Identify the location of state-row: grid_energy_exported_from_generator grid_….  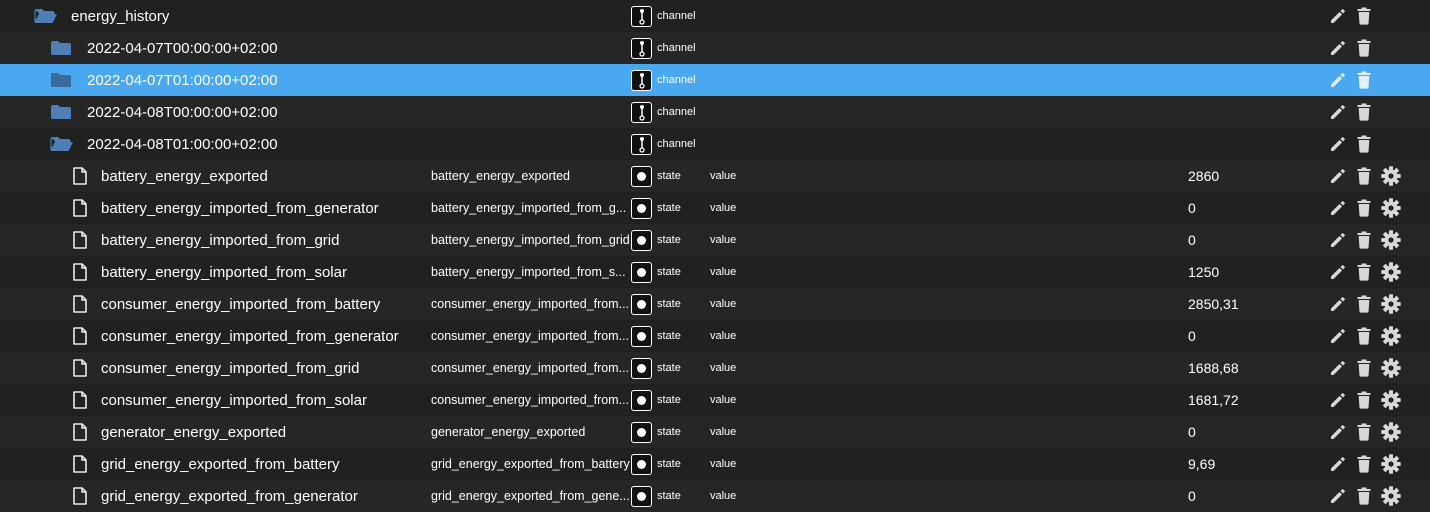
(715, 496).